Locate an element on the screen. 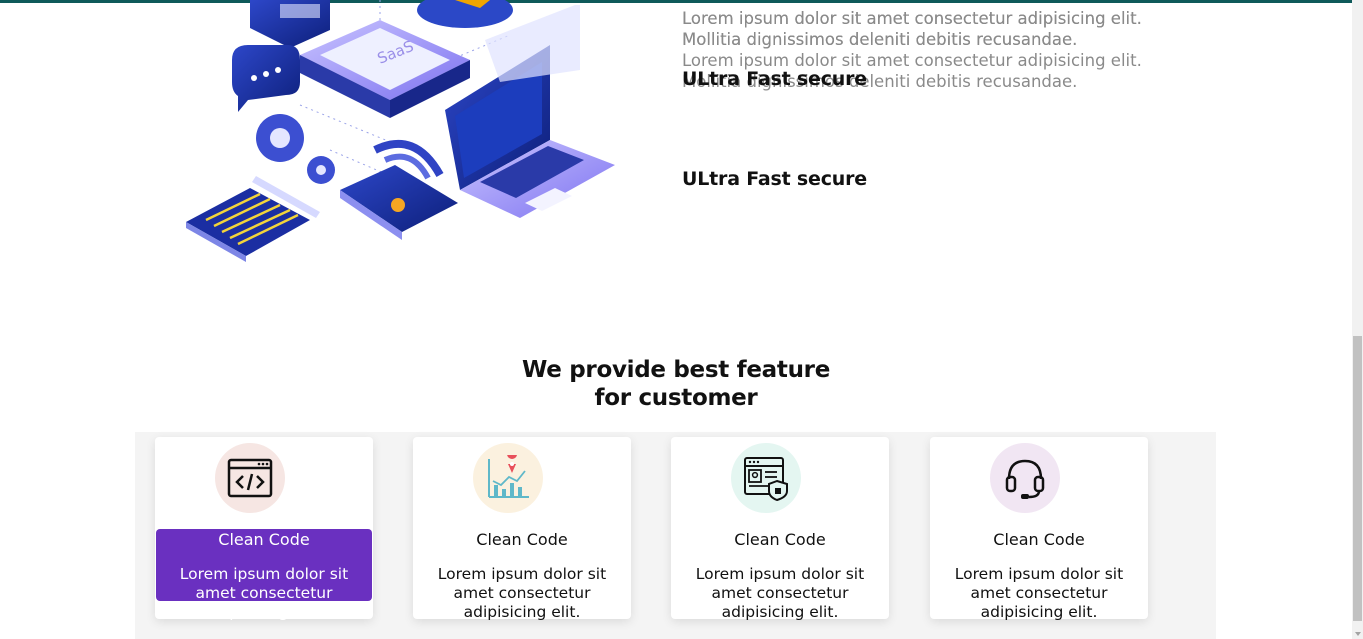 This screenshot has height=639, width=1363. scroll-down-arrow-icon is located at coordinates (1358, 634).